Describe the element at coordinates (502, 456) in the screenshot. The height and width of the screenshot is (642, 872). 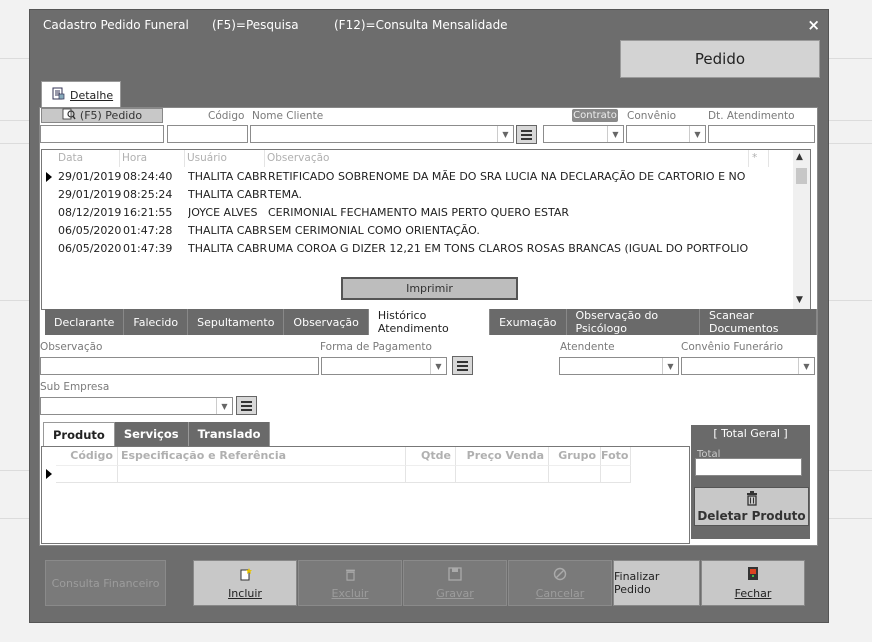
I see `column-header: Preço Venda` at that location.